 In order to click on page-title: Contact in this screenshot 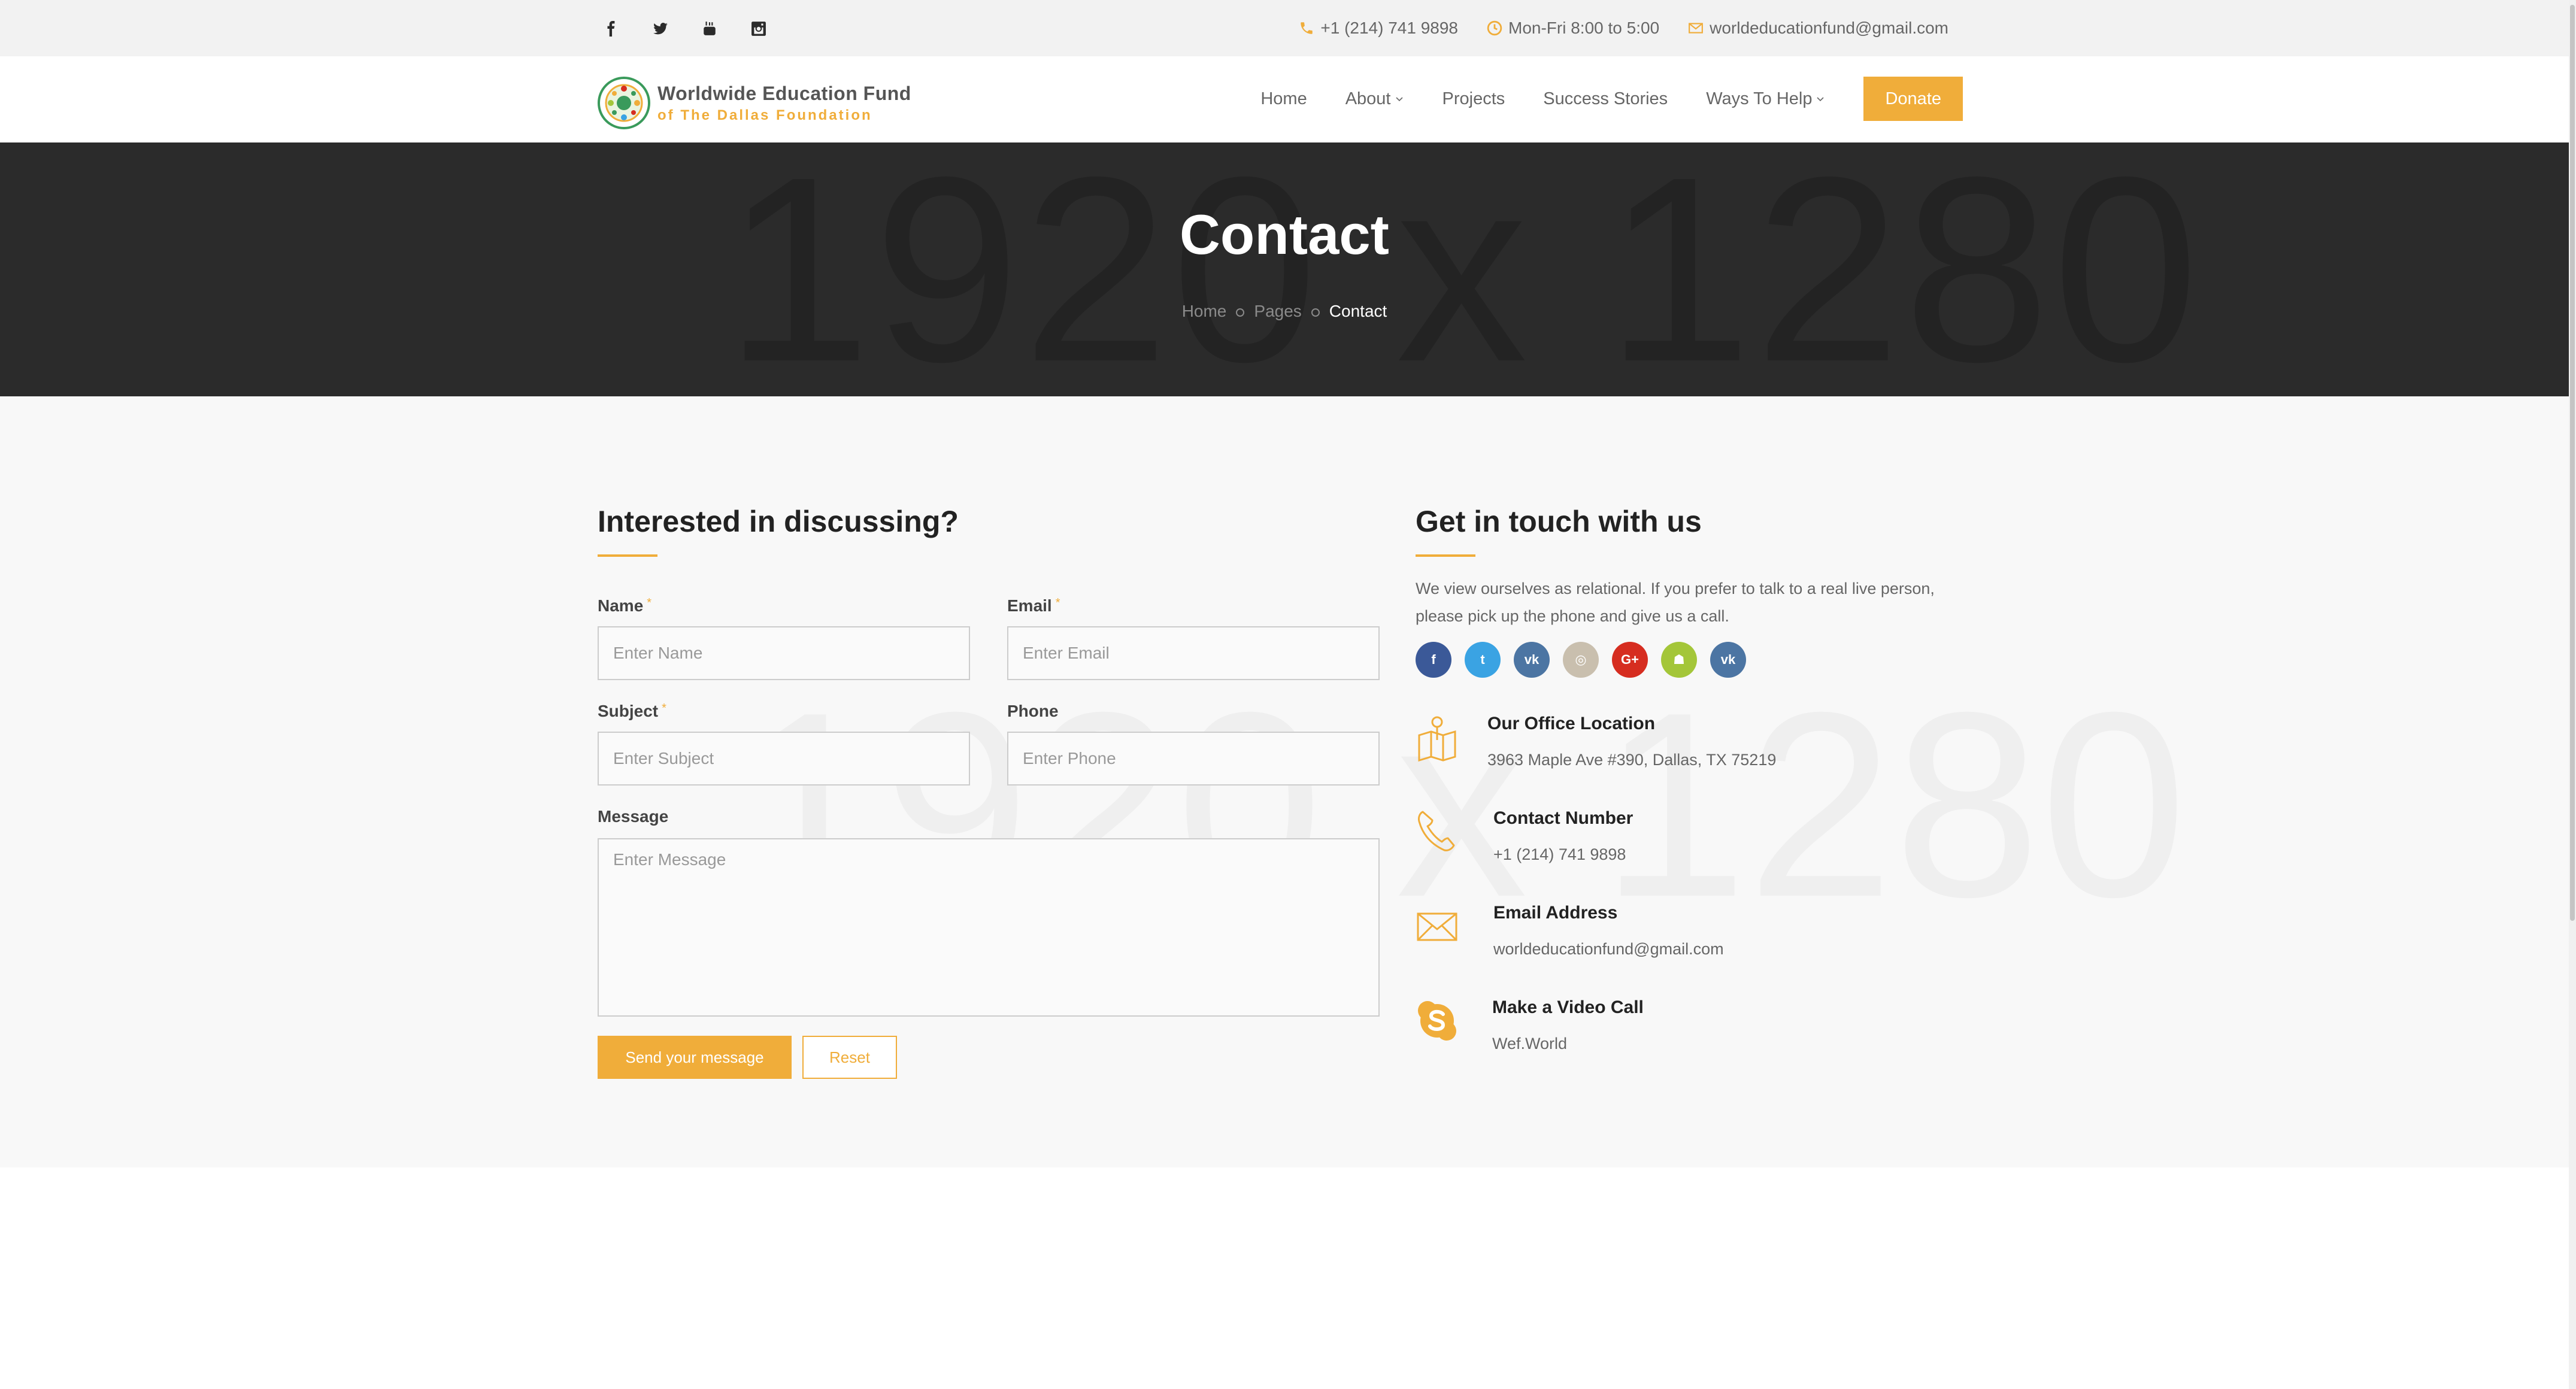, I will do `click(1284, 234)`.